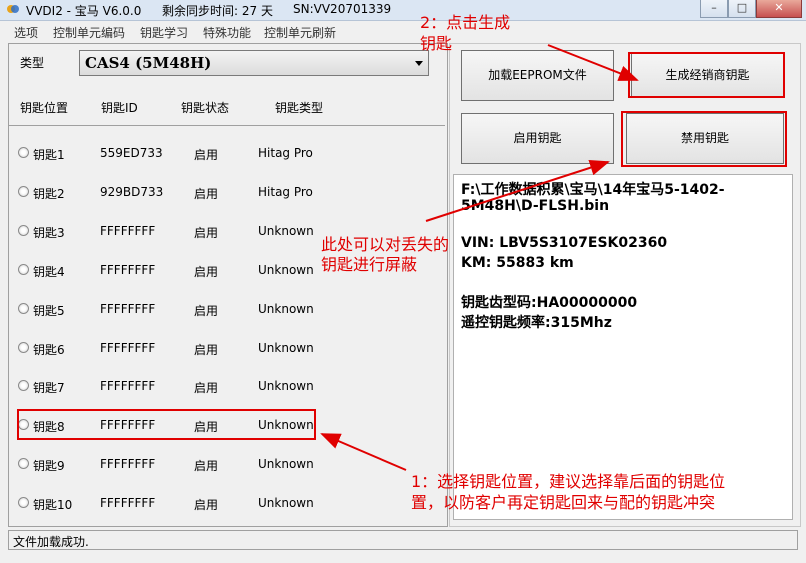 Image resolution: width=806 pixels, height=563 pixels. What do you see at coordinates (563, 502) in the screenshot?
I see `annotation-step1-line2: 置，以防客户再定钥匙回来与配的钥匙冲突` at bounding box center [563, 502].